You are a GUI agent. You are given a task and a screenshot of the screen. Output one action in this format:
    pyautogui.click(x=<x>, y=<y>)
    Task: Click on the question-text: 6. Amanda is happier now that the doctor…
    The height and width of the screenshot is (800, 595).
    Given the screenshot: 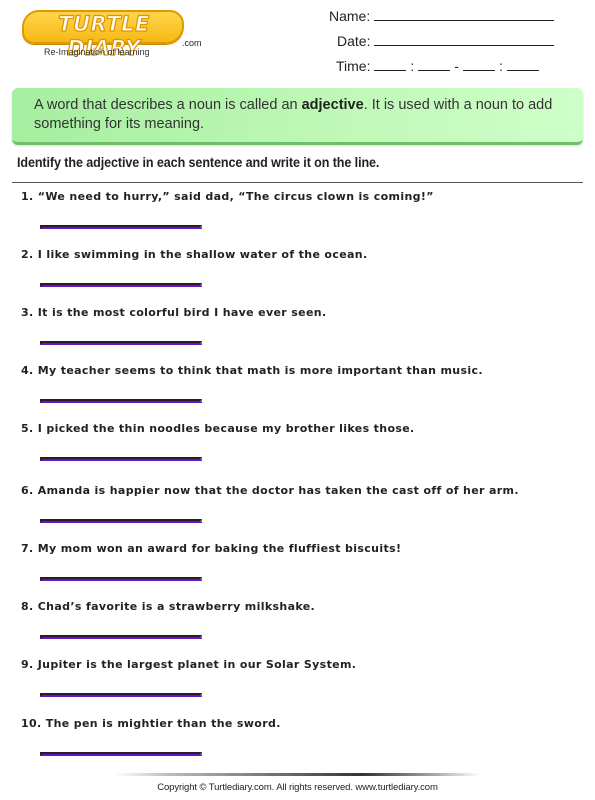 What is the action you would take?
    pyautogui.click(x=270, y=490)
    